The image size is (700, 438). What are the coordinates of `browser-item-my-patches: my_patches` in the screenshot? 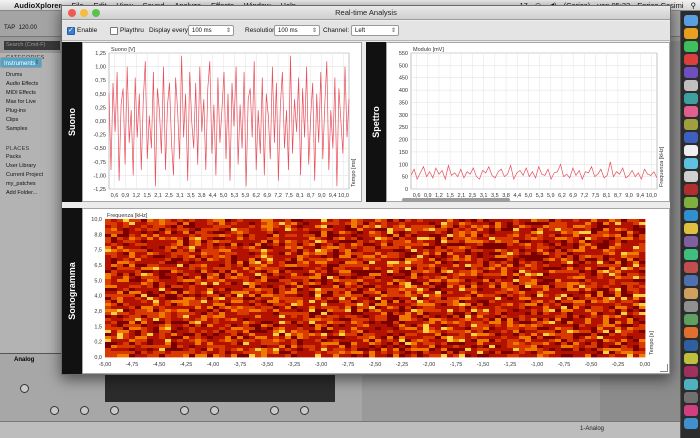 It's located at (30, 184).